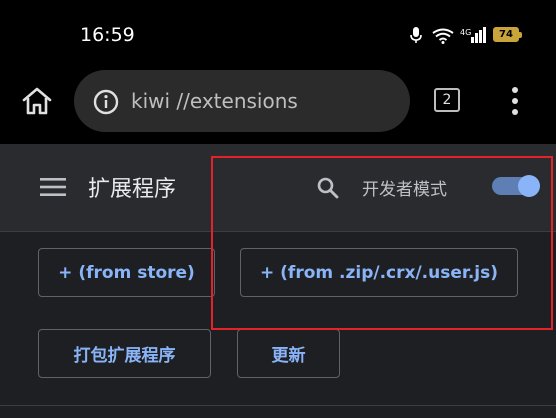  What do you see at coordinates (473, 35) in the screenshot?
I see `signal-icon: 4G` at bounding box center [473, 35].